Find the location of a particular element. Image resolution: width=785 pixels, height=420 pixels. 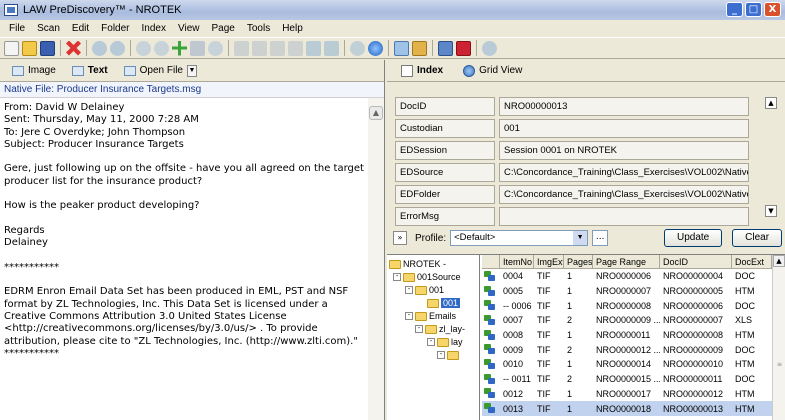

minimize-button: _ is located at coordinates (734, 9).